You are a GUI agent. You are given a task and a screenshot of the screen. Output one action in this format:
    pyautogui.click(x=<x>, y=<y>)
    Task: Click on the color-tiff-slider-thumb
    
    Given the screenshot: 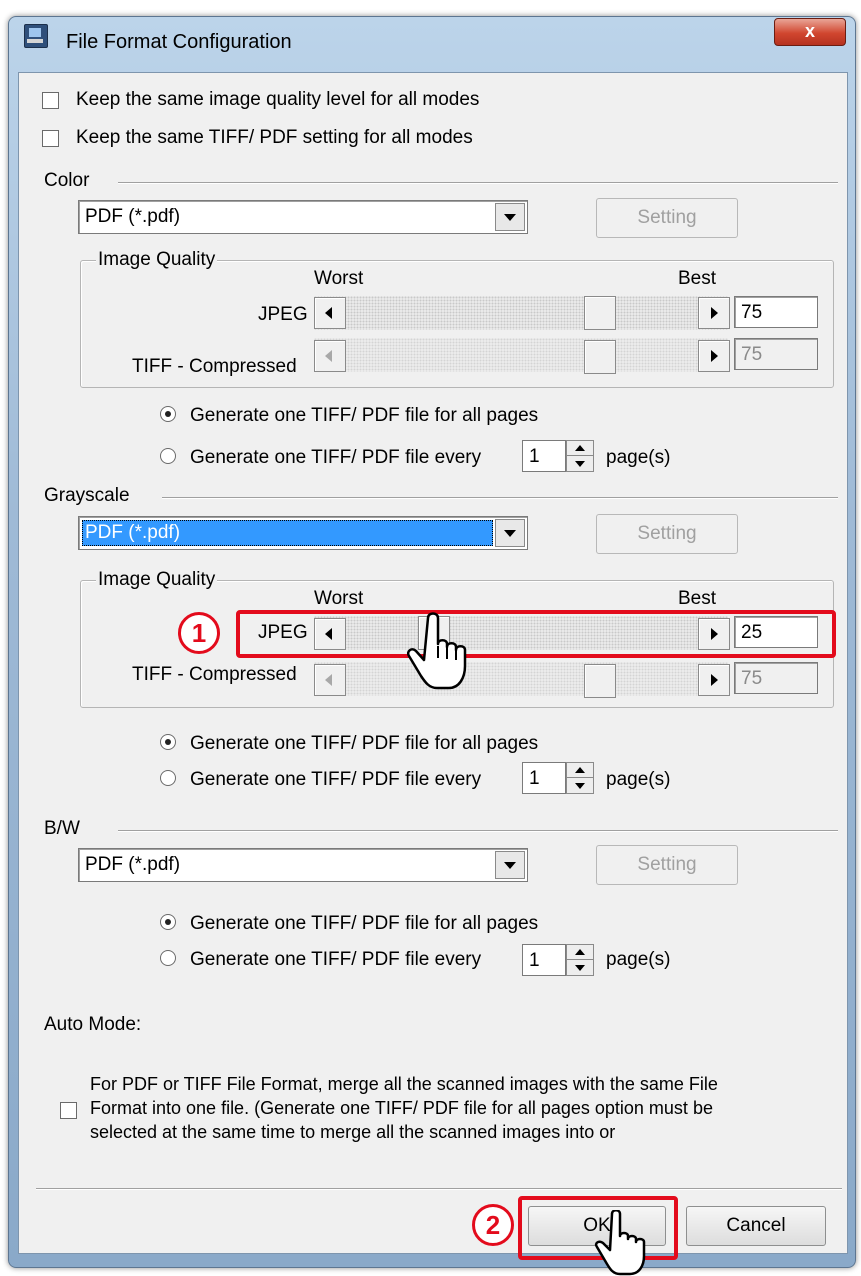 What is the action you would take?
    pyautogui.click(x=600, y=357)
    